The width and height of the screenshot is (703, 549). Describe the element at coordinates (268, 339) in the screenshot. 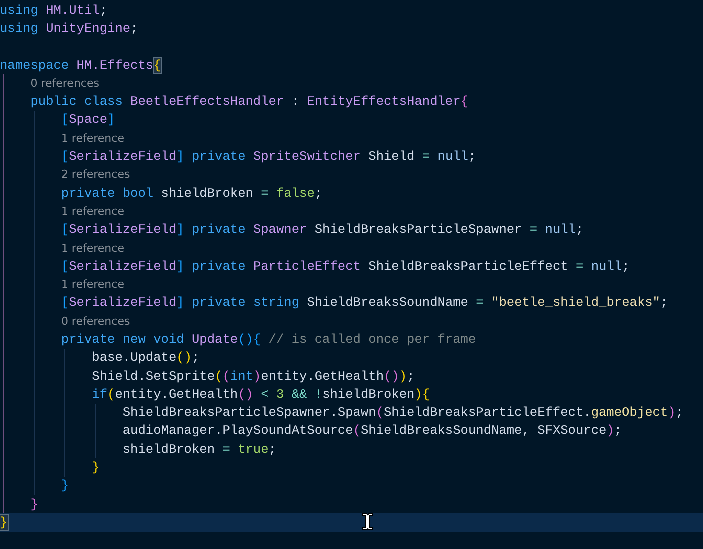

I see `code-line: private new void Update(){ // is called once per frame` at that location.